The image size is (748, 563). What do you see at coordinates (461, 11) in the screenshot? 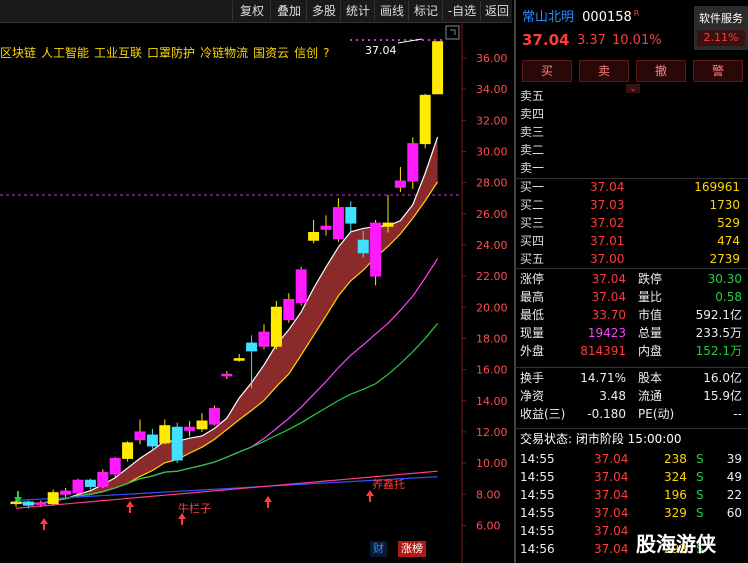
I see `toolbar-watchlist-button: -自选` at bounding box center [461, 11].